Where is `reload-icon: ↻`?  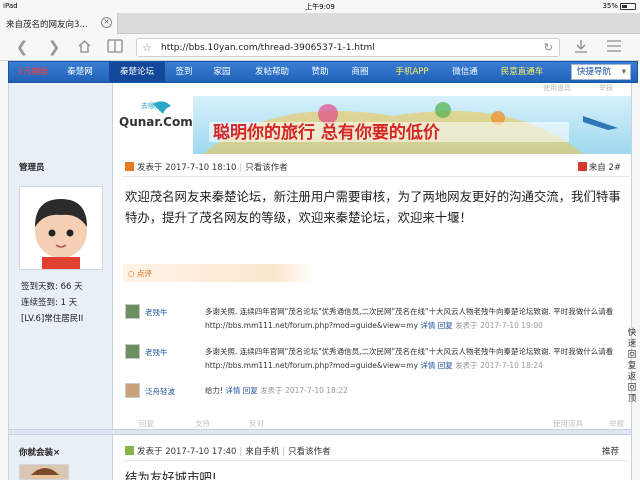 reload-icon: ↻ is located at coordinates (548, 47).